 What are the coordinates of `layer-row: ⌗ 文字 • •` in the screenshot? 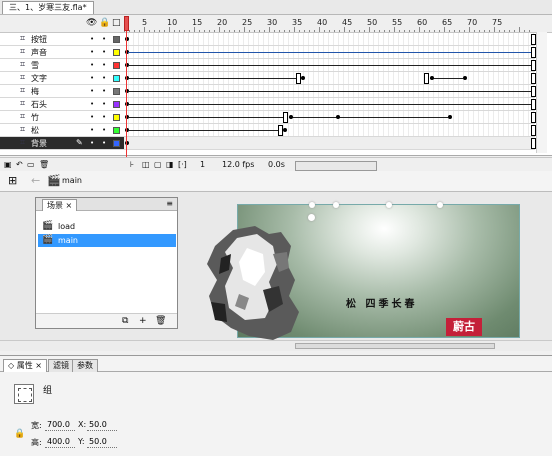 It's located at (276, 78).